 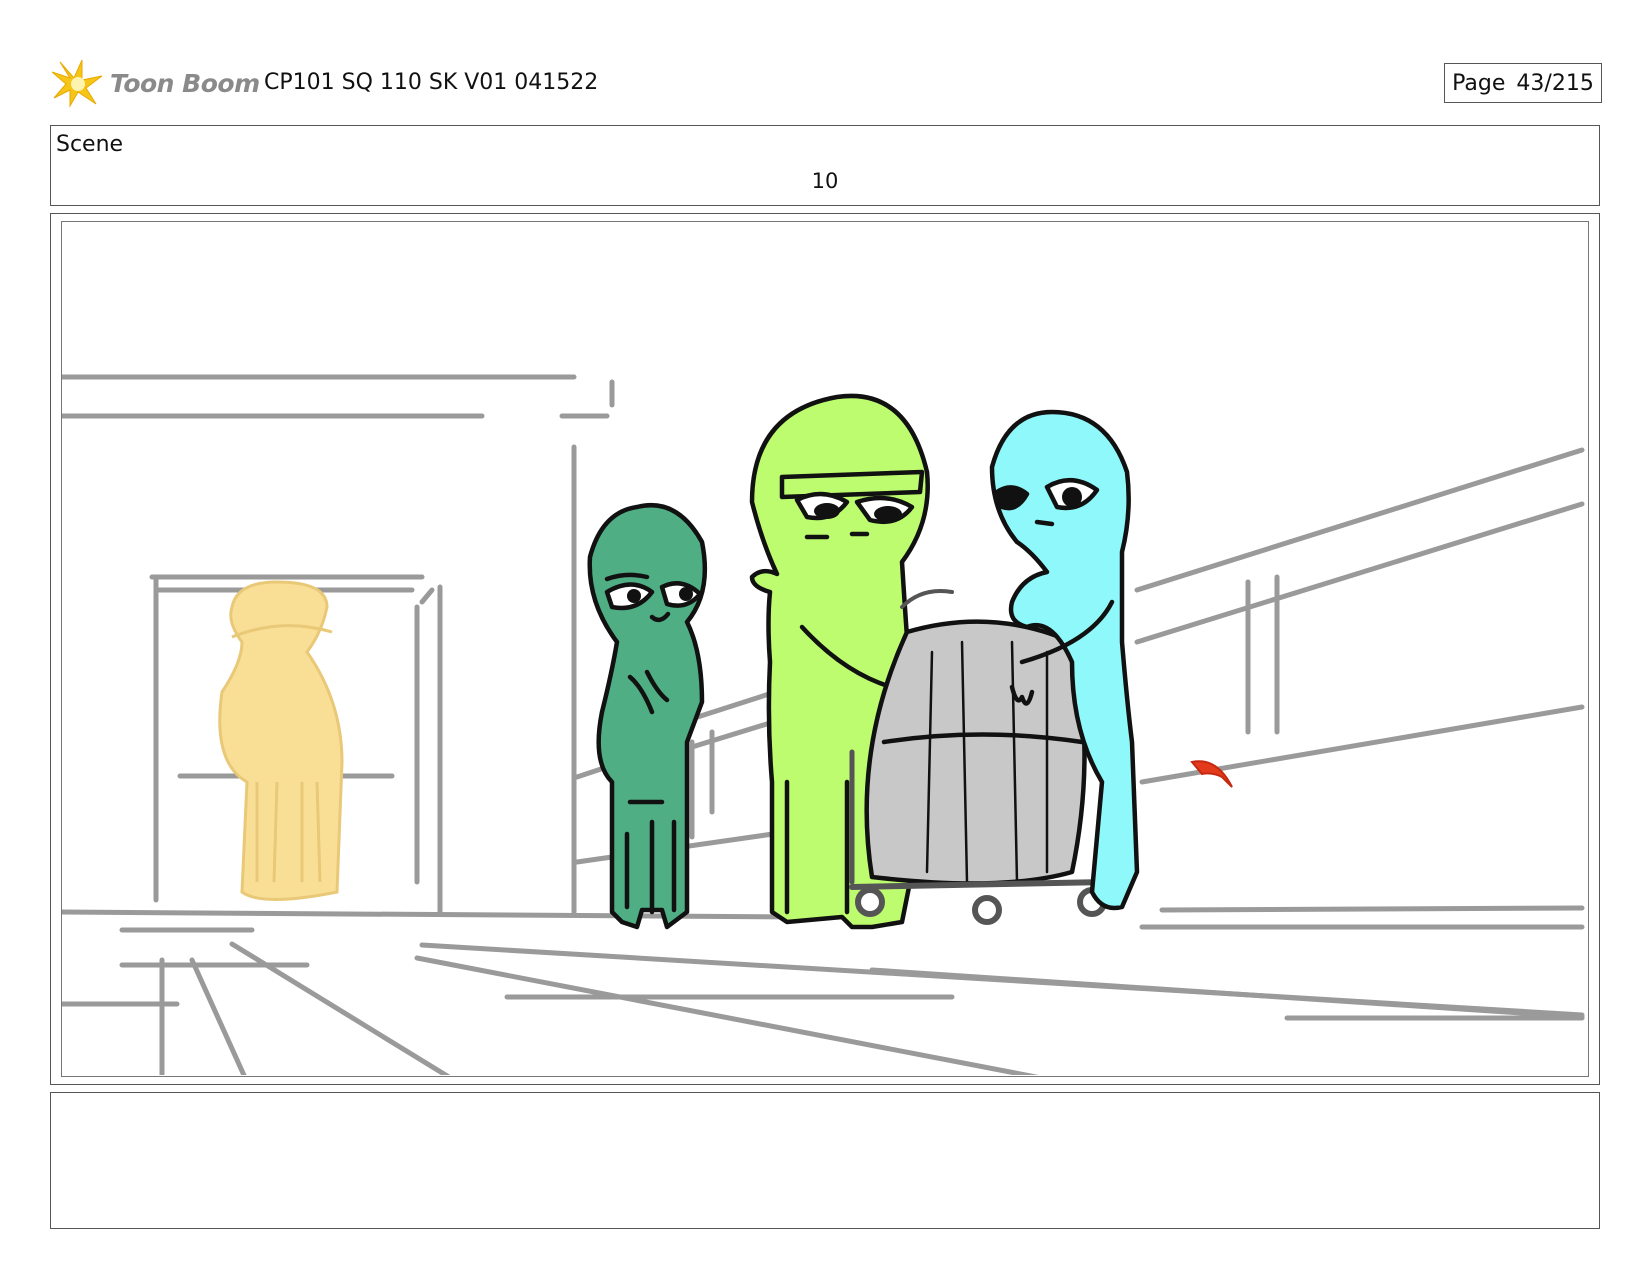 I want to click on logo-text: Toon Boom, so click(x=185, y=83).